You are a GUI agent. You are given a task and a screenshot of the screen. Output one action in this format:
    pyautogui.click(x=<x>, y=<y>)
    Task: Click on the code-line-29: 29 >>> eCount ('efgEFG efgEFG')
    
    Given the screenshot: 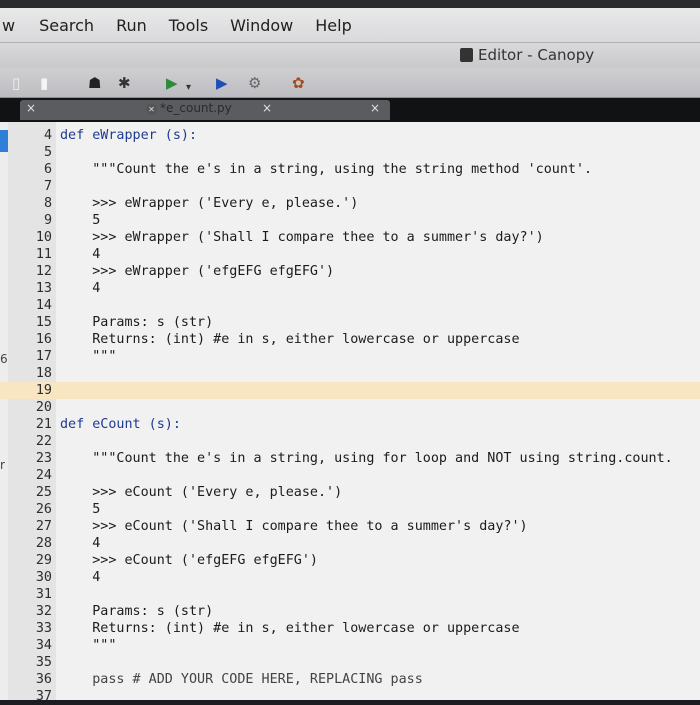 What is the action you would take?
    pyautogui.click(x=350, y=560)
    